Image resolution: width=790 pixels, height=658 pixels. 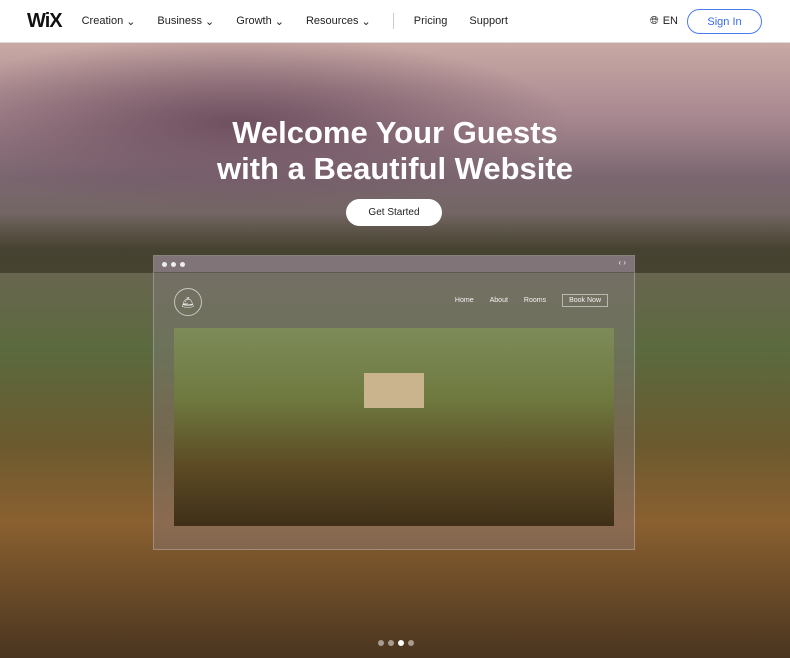 I want to click on divider, so click(x=393, y=21).